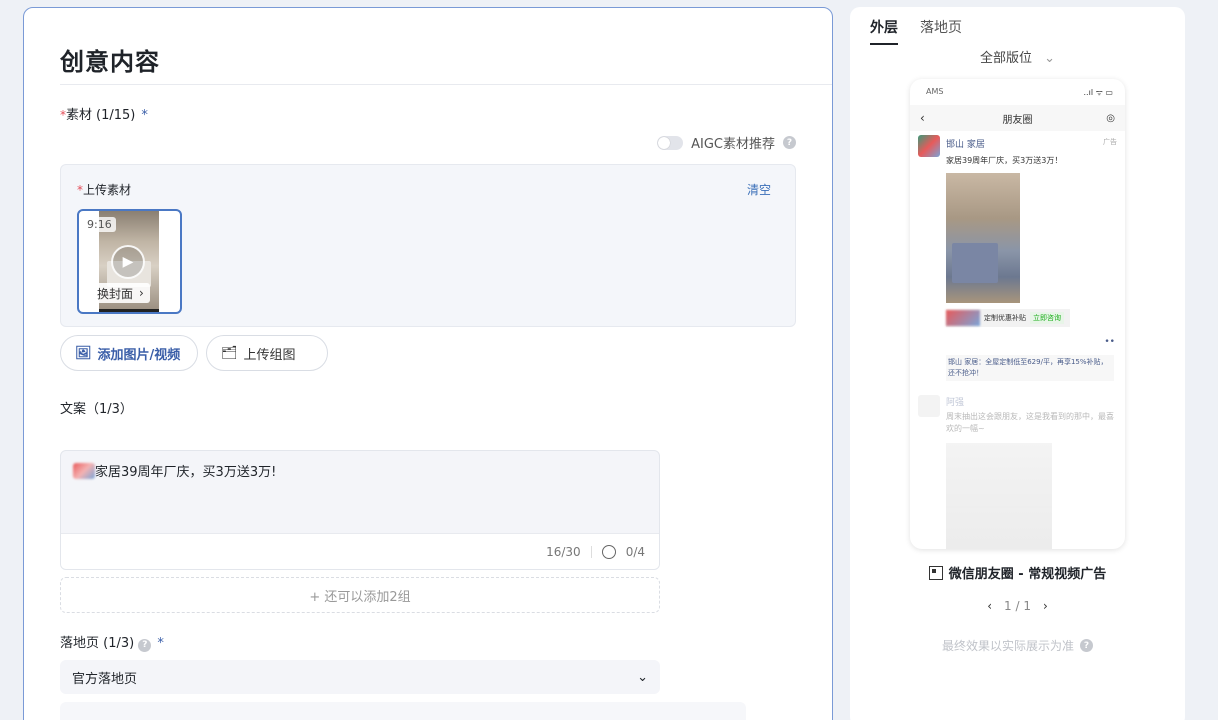 This screenshot has height=720, width=1218. What do you see at coordinates (269, 355) in the screenshot?
I see `upload-group-label: 上传组图` at bounding box center [269, 355].